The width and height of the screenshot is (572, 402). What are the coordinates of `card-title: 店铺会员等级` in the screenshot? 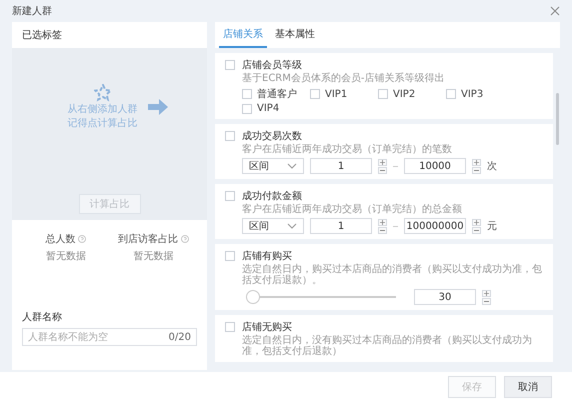 It's located at (272, 65).